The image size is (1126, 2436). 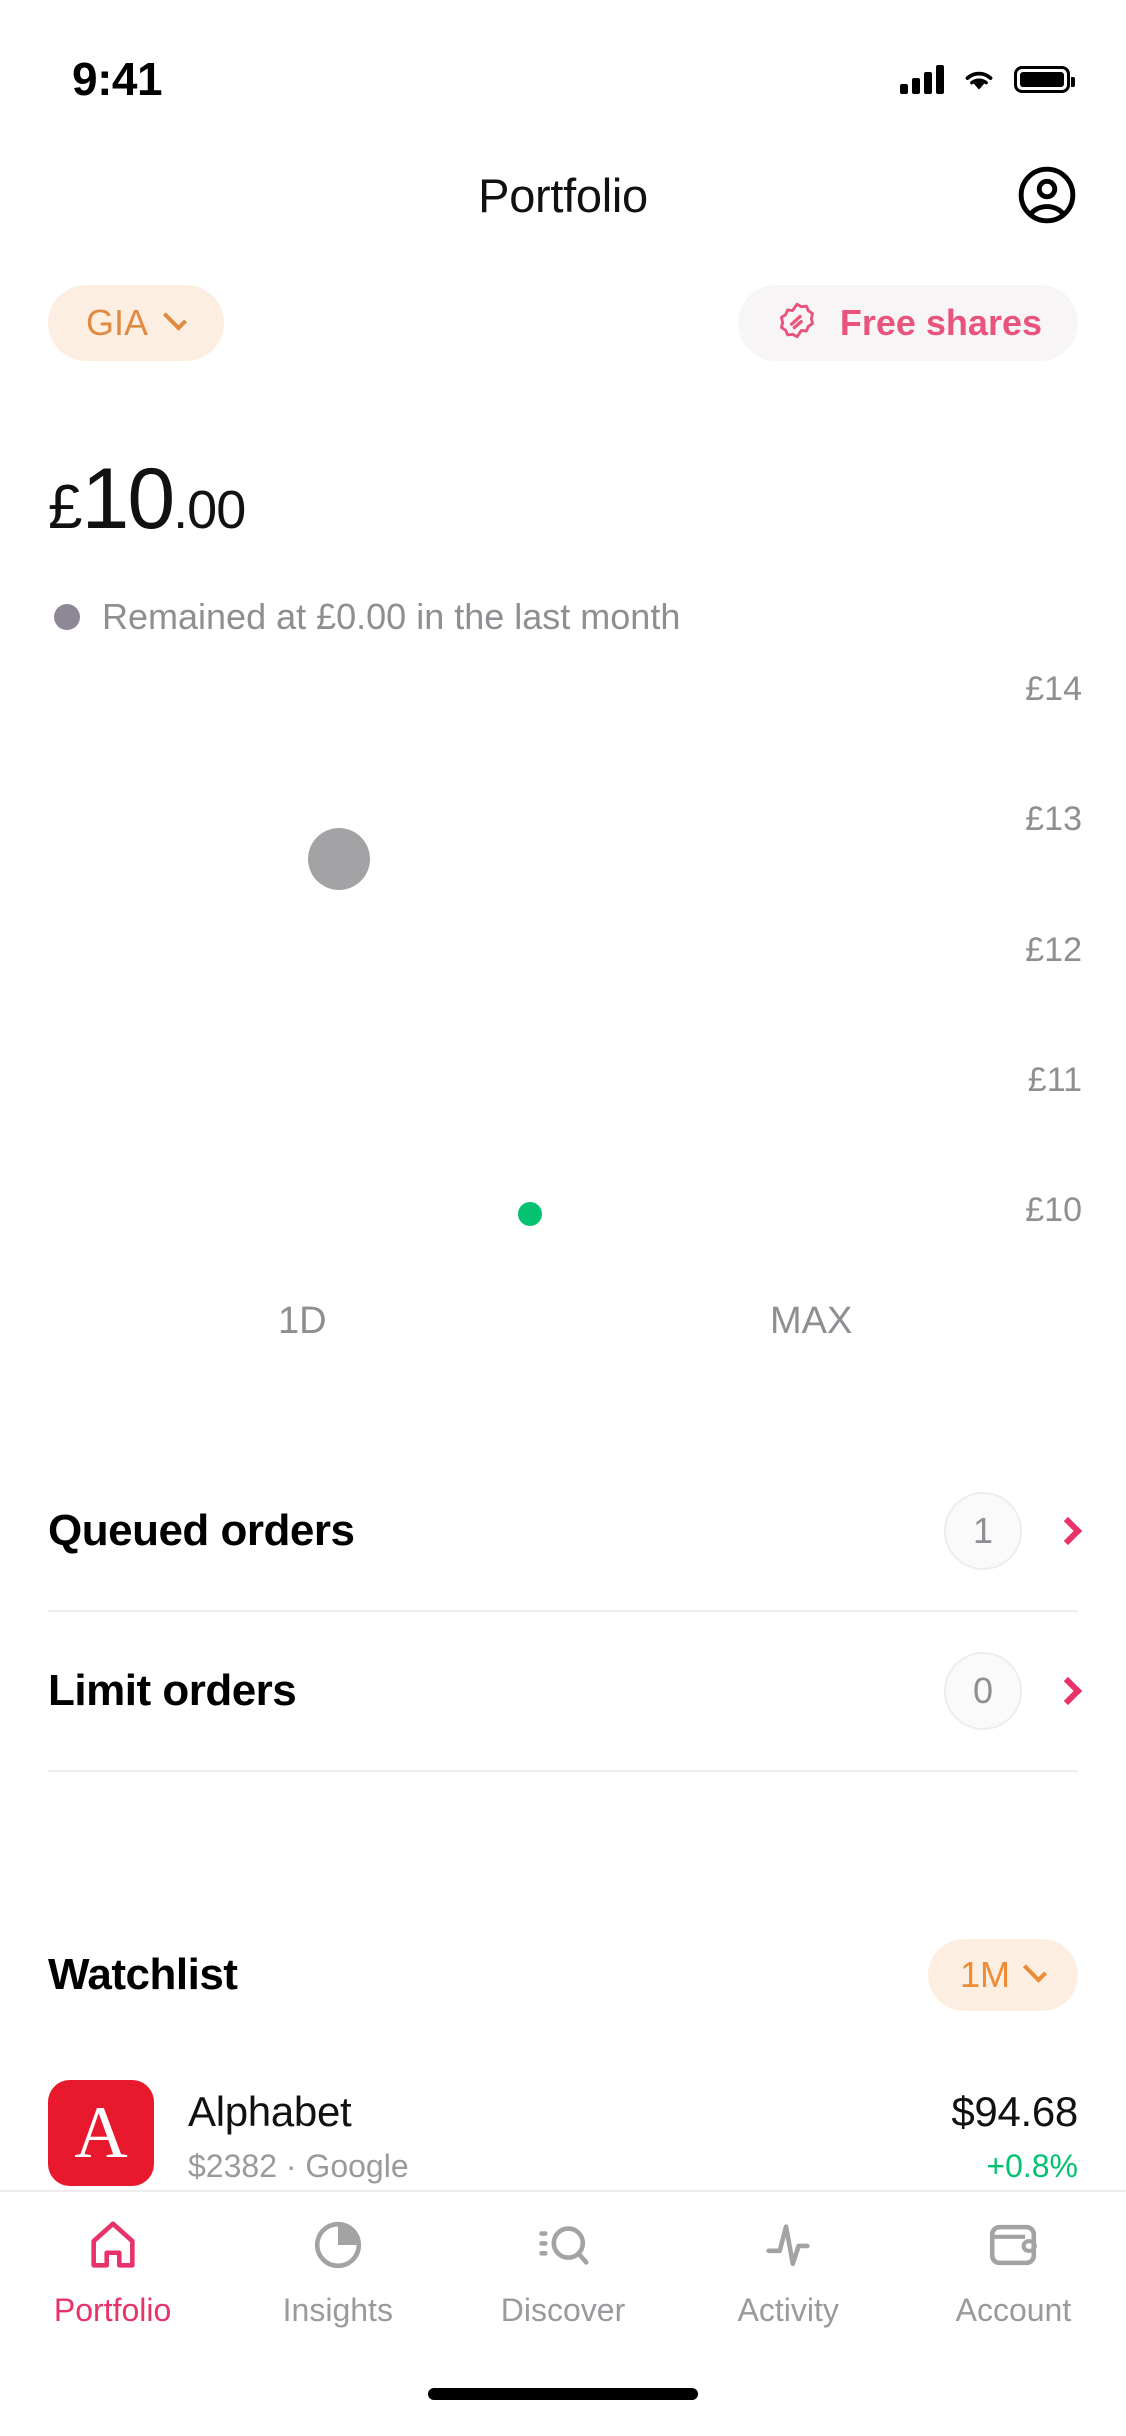 What do you see at coordinates (788, 2310) in the screenshot?
I see `tab-label: Activity` at bounding box center [788, 2310].